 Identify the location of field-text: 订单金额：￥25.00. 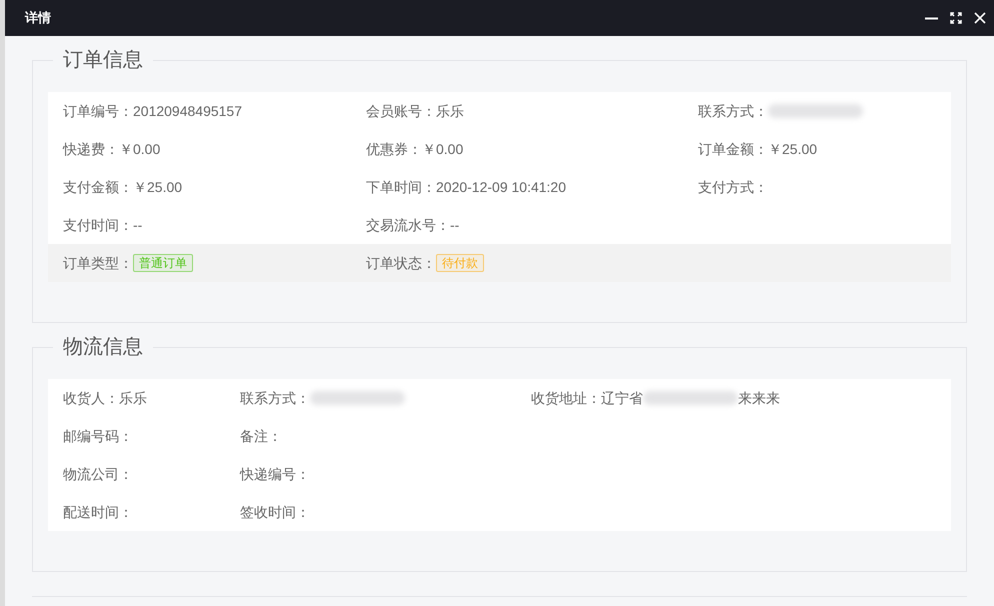
(758, 149).